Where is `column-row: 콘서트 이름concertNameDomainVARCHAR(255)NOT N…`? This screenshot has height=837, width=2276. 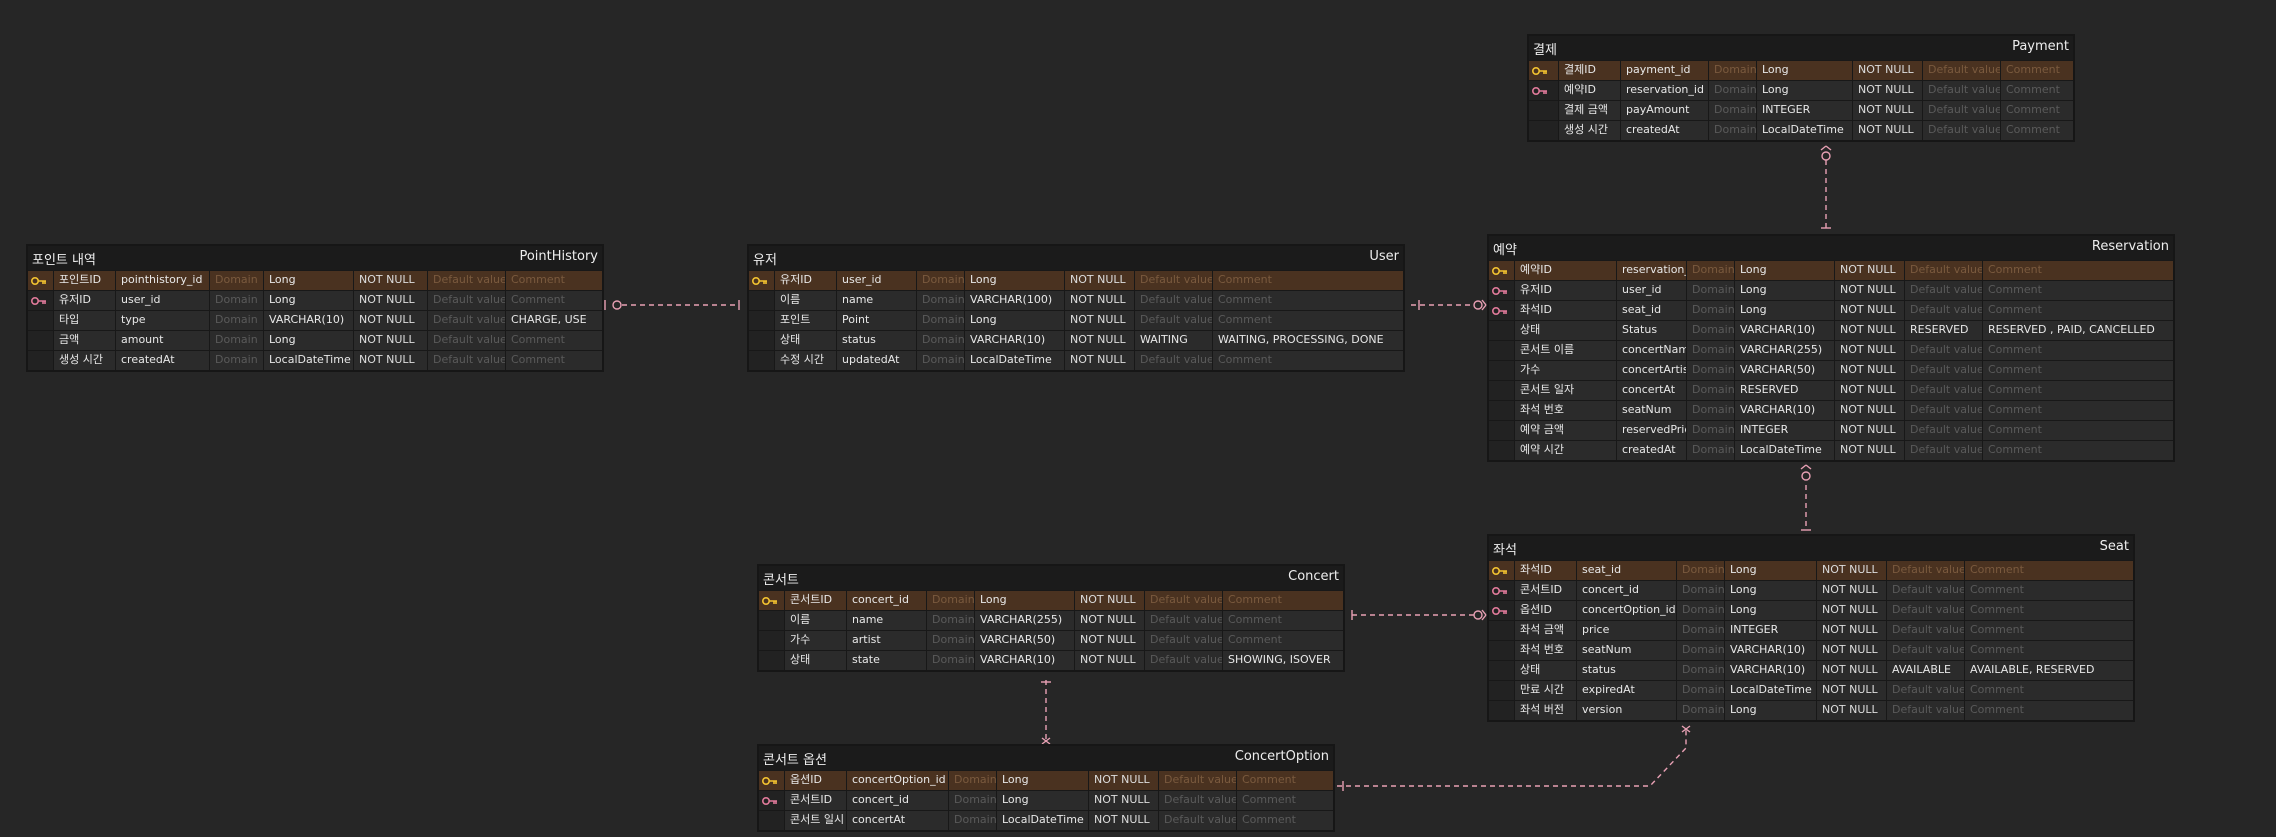
column-row: 콘서트 이름concertNameDomainVARCHAR(255)NOT N… is located at coordinates (1831, 350).